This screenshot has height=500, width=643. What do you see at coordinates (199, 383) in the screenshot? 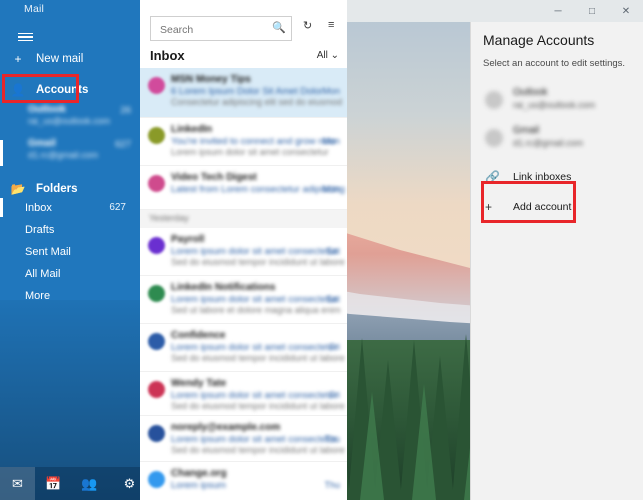
I see `message-sender: Wendy Tate` at bounding box center [199, 383].